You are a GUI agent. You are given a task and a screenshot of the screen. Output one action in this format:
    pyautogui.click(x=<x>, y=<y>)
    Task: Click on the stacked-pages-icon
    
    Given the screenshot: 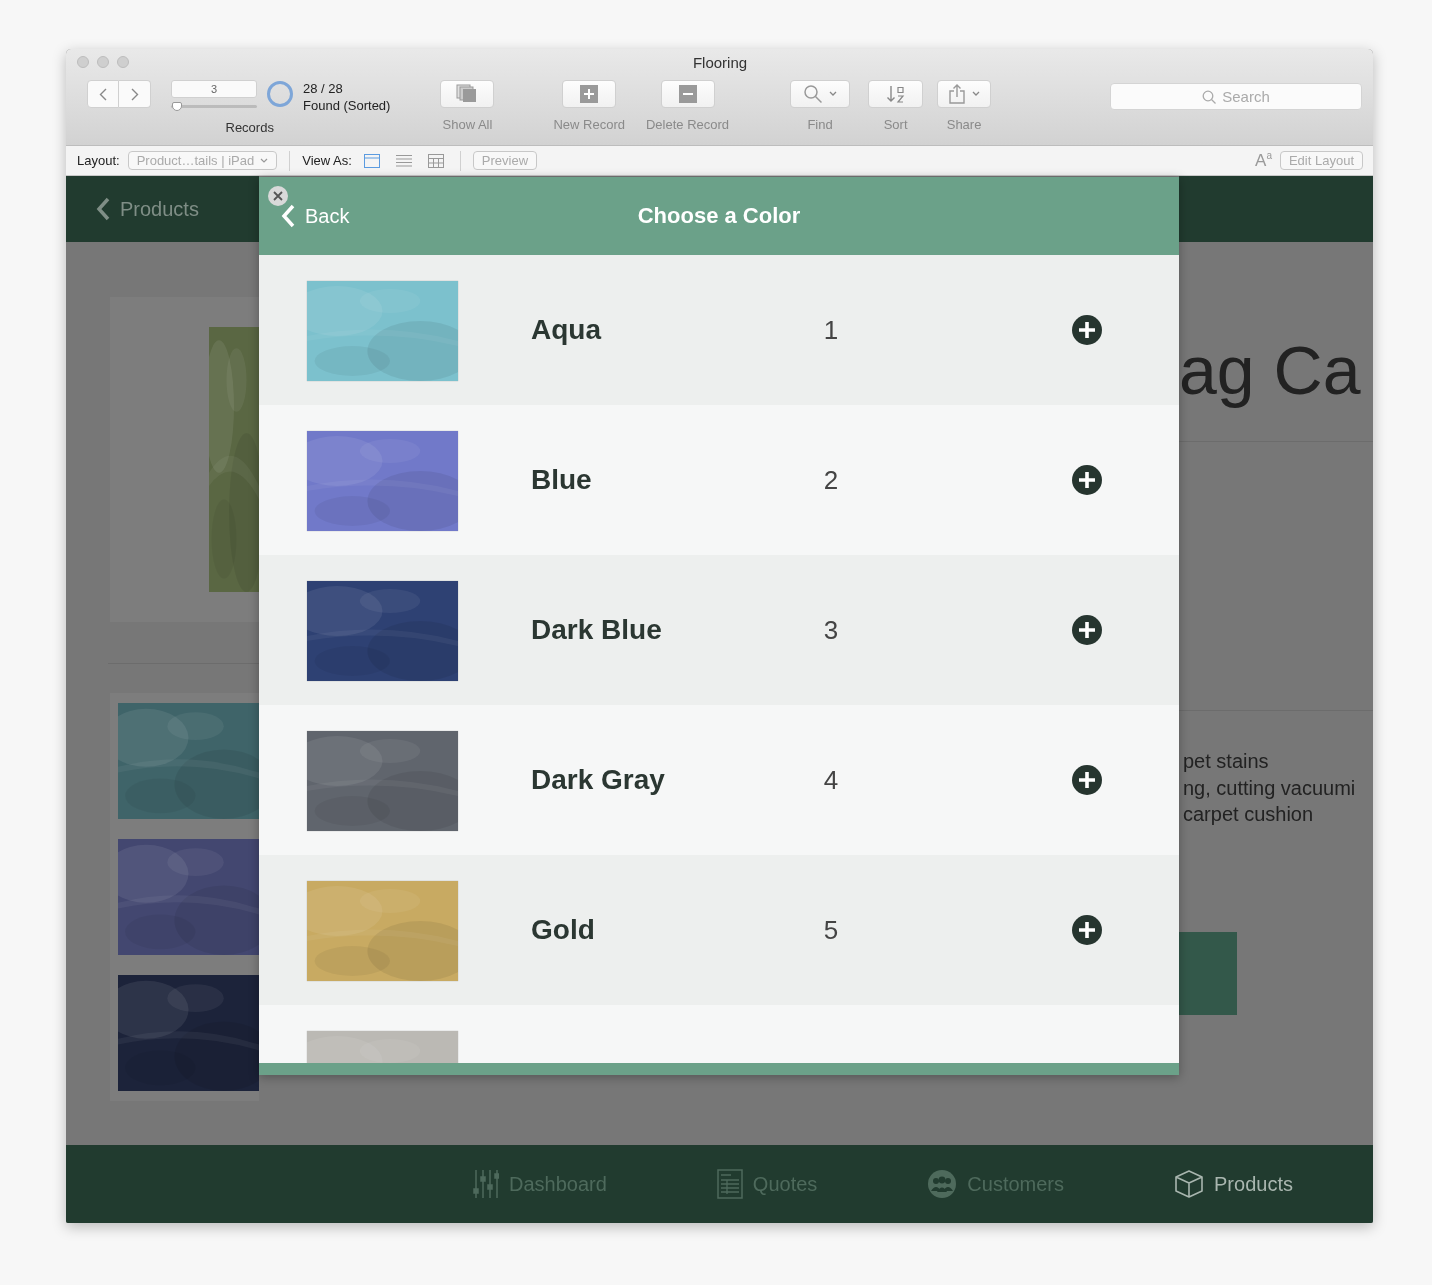 What is the action you would take?
    pyautogui.click(x=467, y=94)
    